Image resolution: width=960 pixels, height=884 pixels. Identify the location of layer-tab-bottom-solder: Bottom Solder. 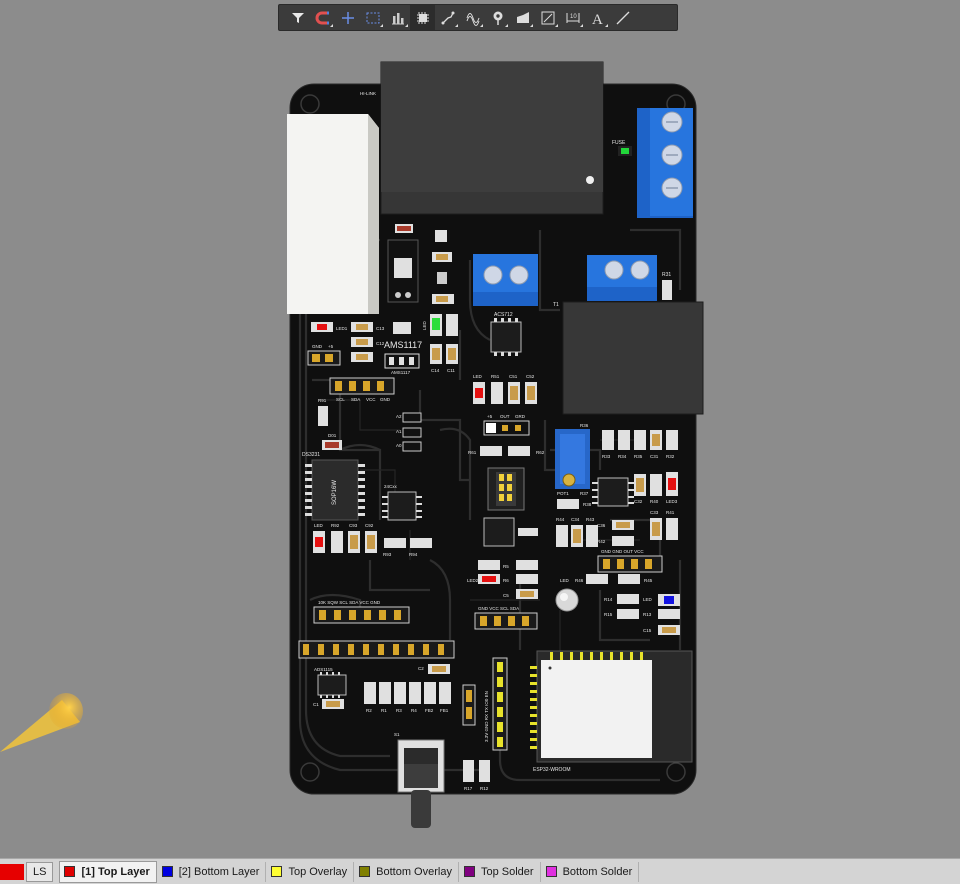
(591, 871).